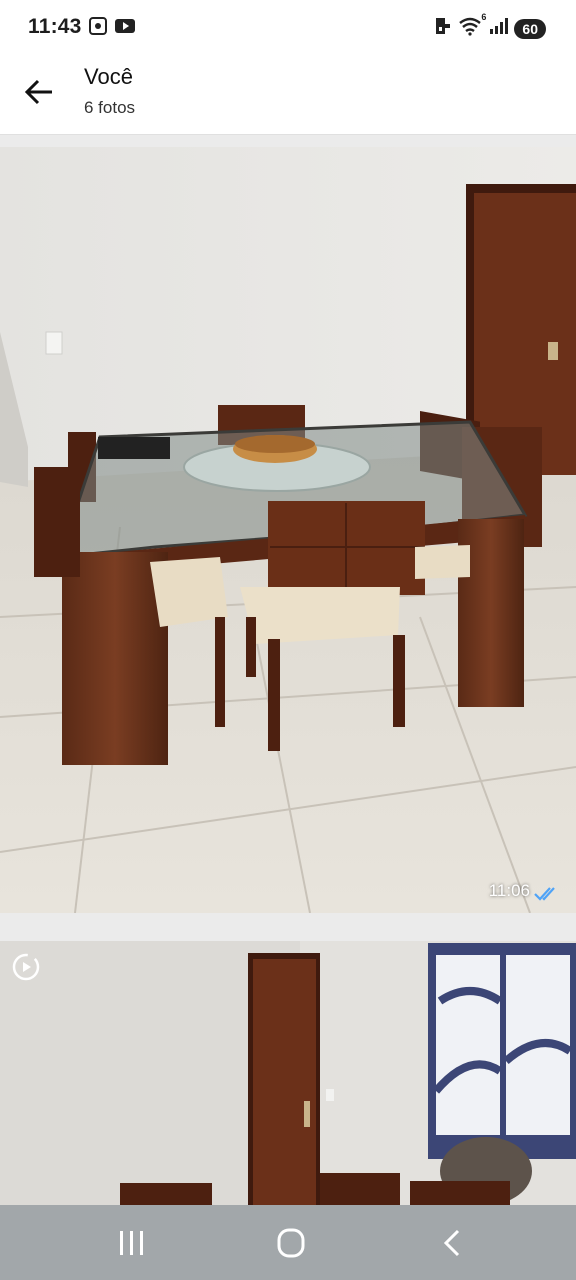  I want to click on back-button, so click(40, 92).